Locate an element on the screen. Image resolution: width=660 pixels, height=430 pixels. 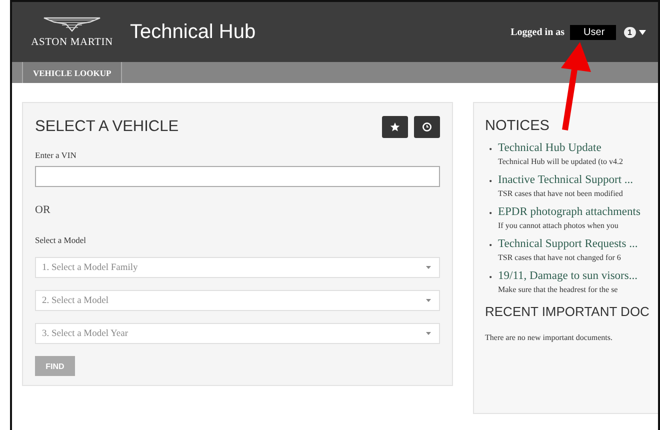
notification-badge: 1 is located at coordinates (630, 32).